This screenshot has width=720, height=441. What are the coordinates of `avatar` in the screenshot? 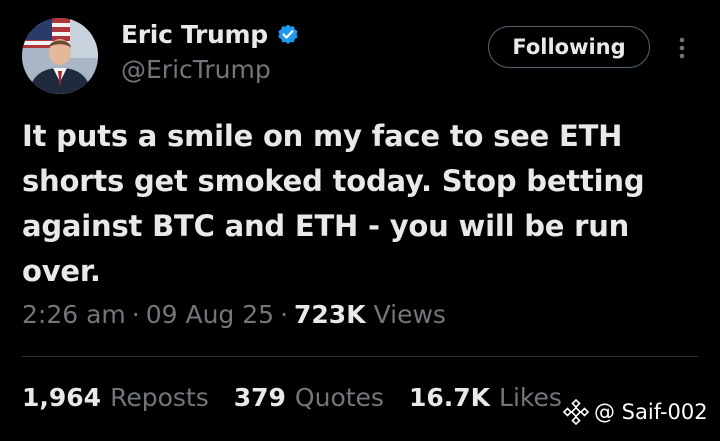 It's located at (60, 56).